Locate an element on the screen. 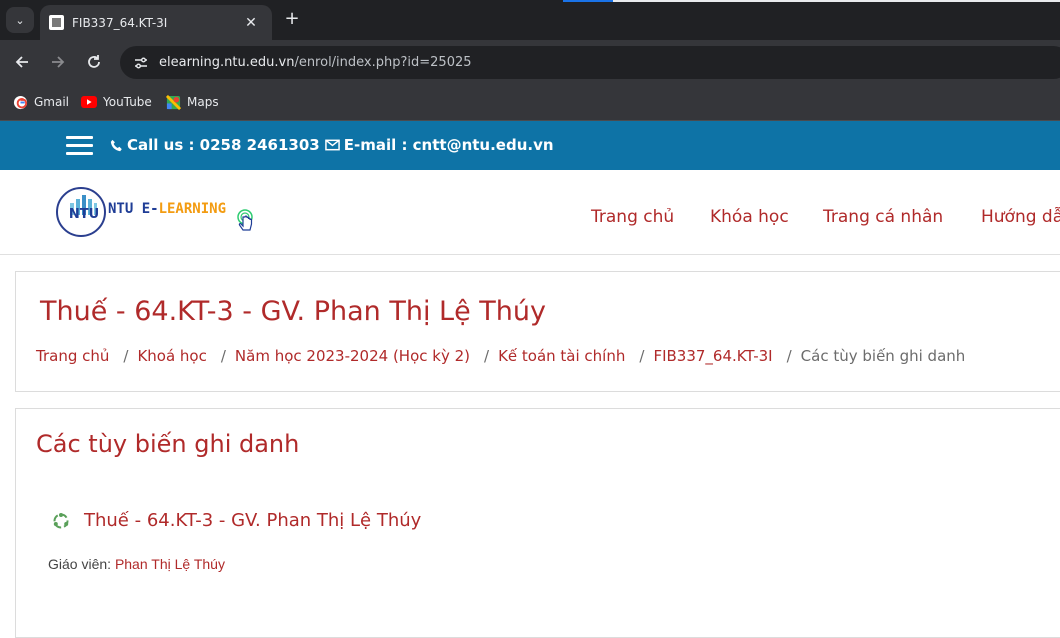 This screenshot has width=1060, height=638. email-icon is located at coordinates (333, 145).